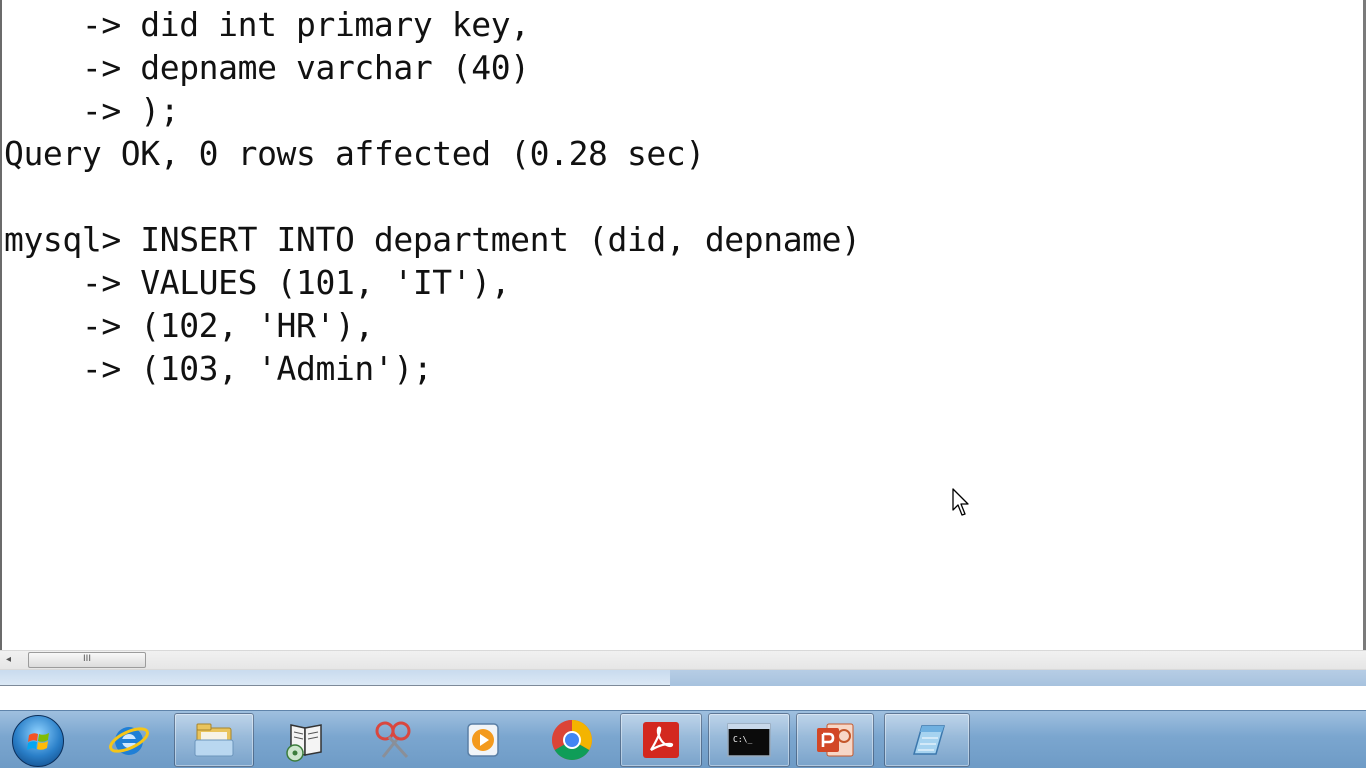 This screenshot has height=768, width=1366. What do you see at coordinates (92, 110) in the screenshot?
I see `console-line: -> );` at bounding box center [92, 110].